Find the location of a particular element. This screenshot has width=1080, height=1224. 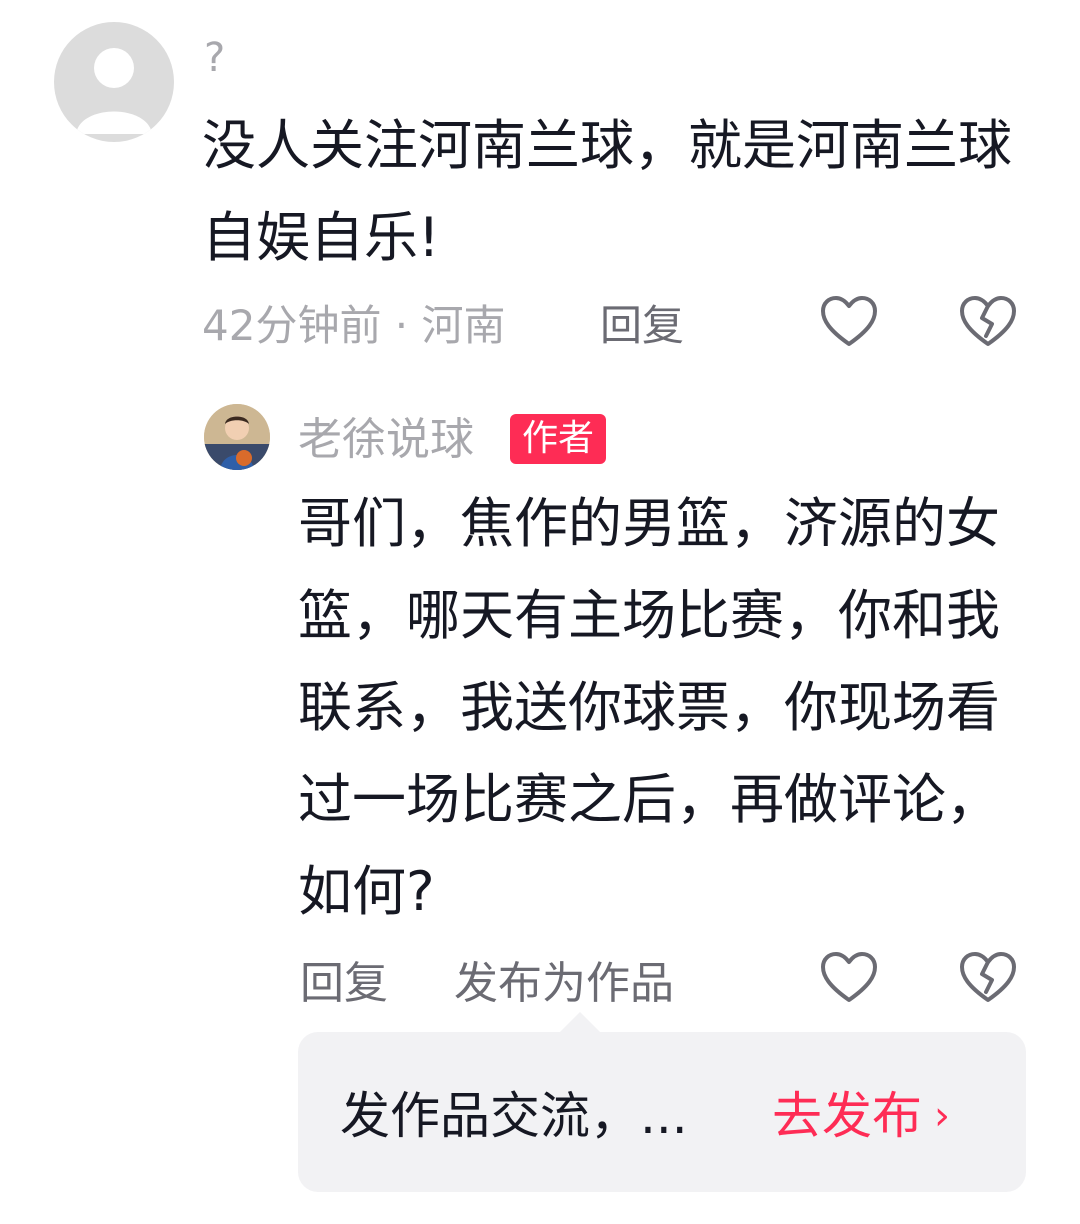

author-cartoon-icon is located at coordinates (237, 437).